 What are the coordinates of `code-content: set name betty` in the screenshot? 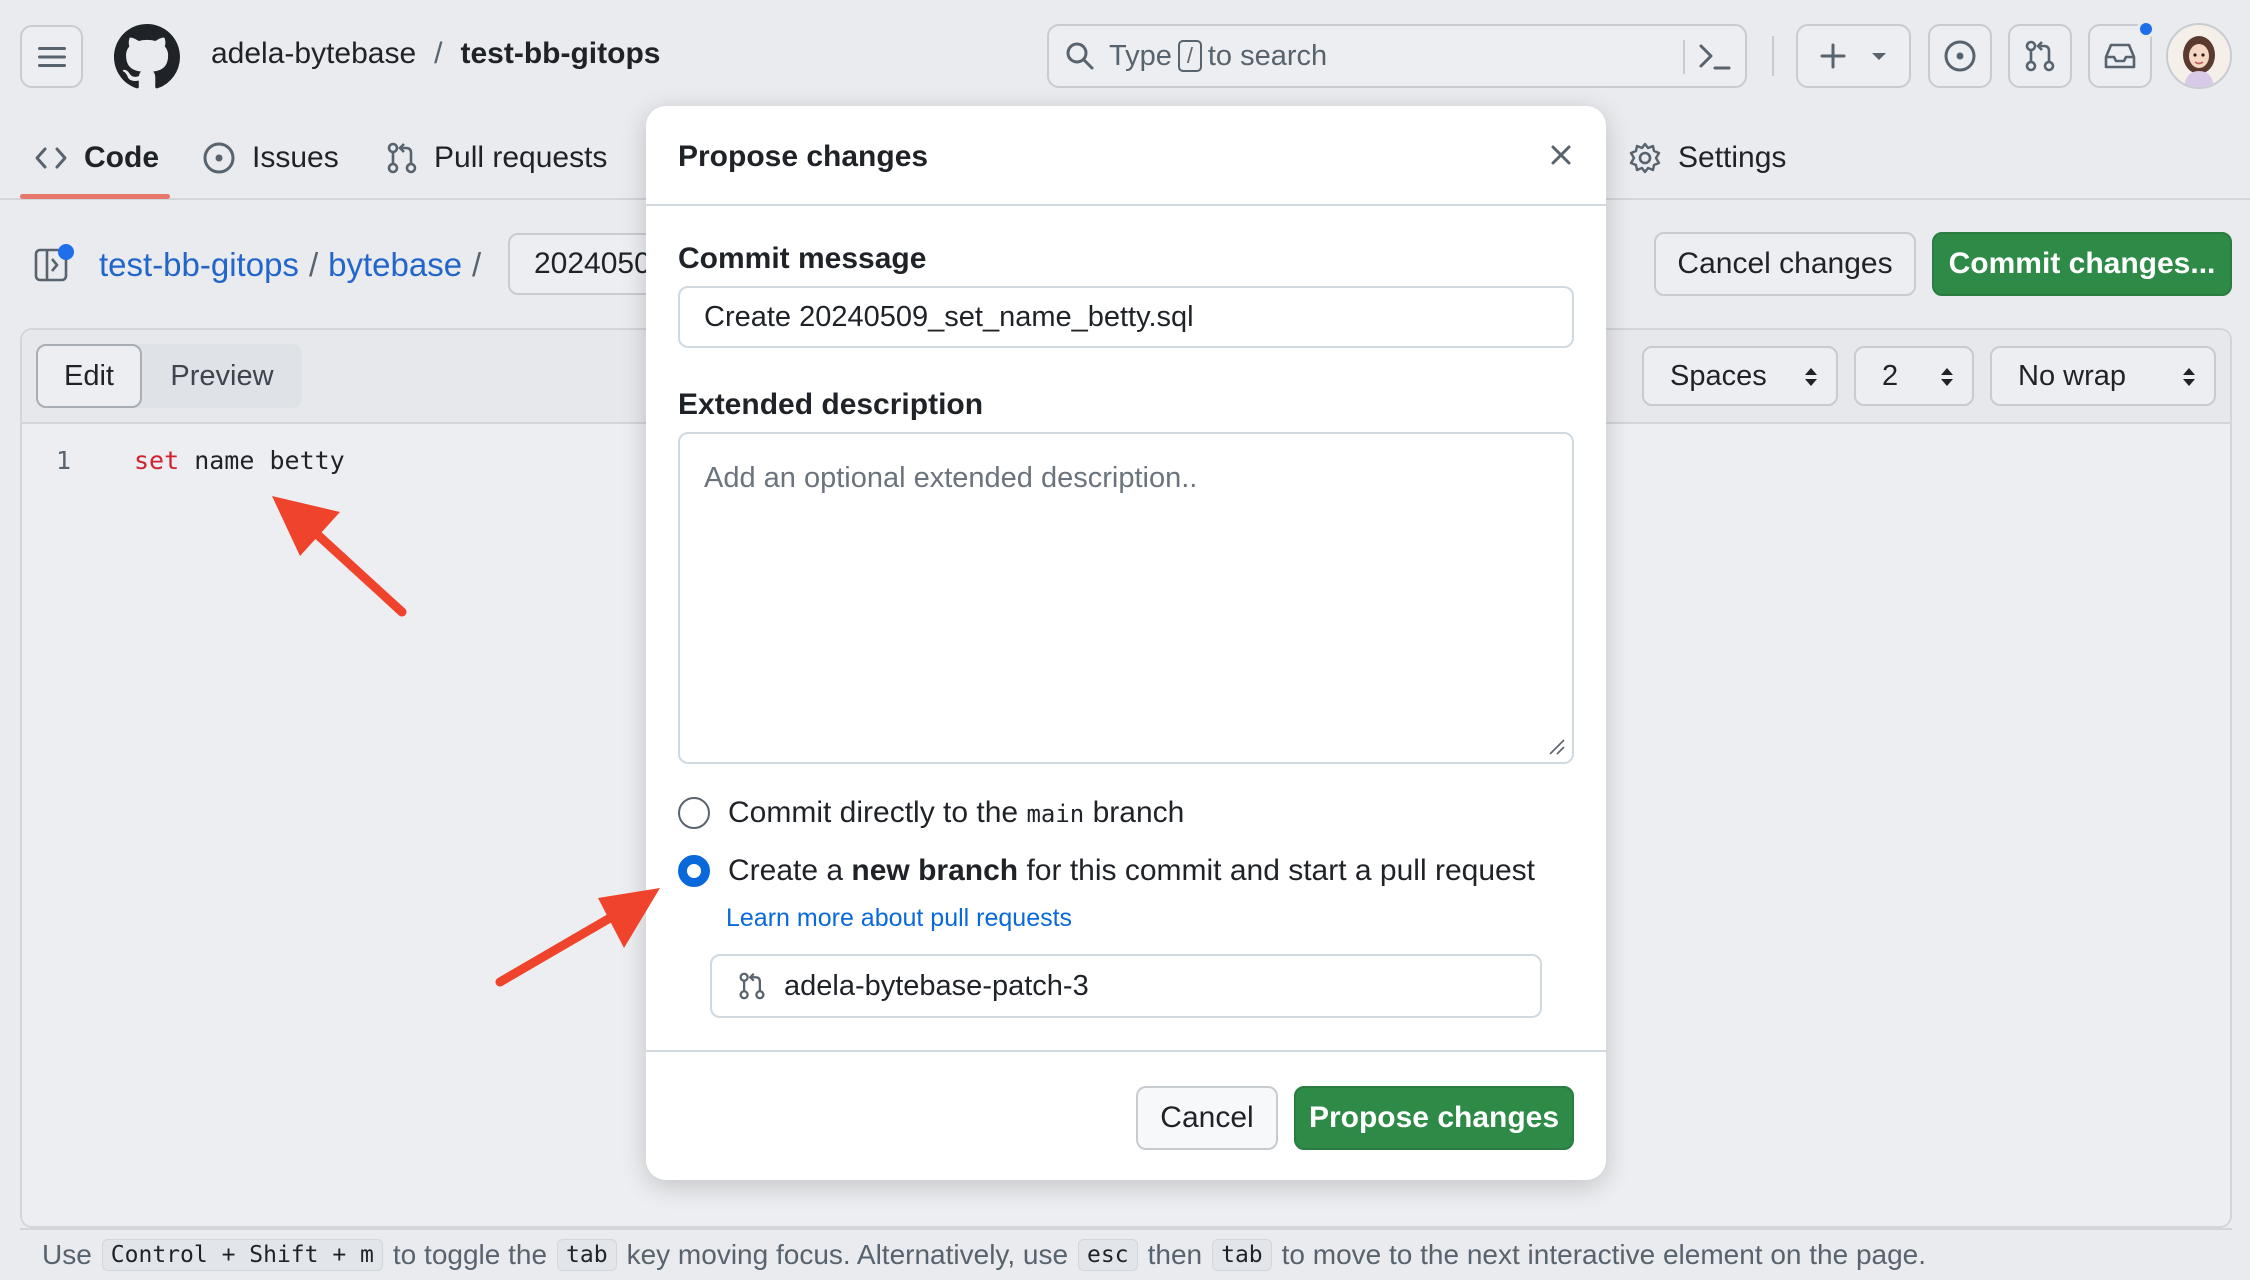 It's located at (239, 460).